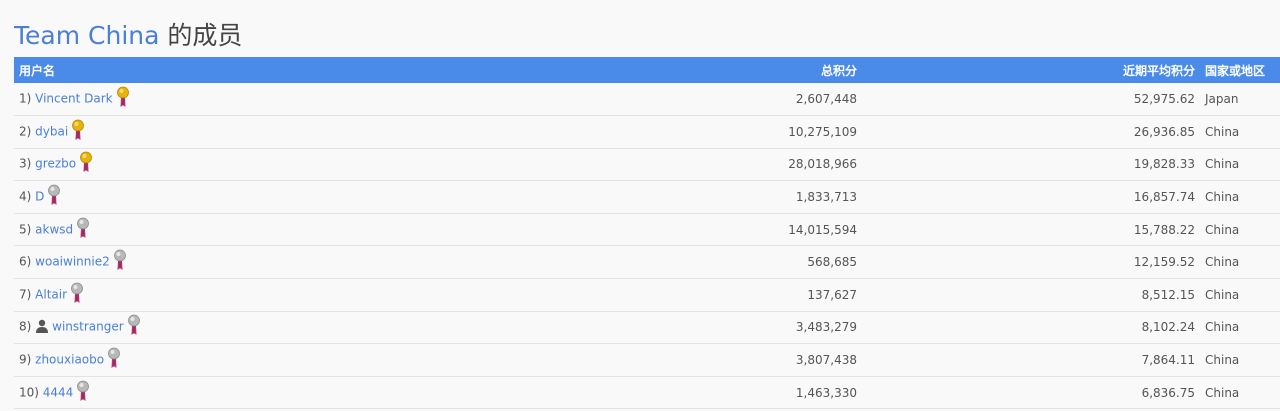 The width and height of the screenshot is (1280, 411). What do you see at coordinates (58, 392) in the screenshot?
I see `user-name-link: 4444` at bounding box center [58, 392].